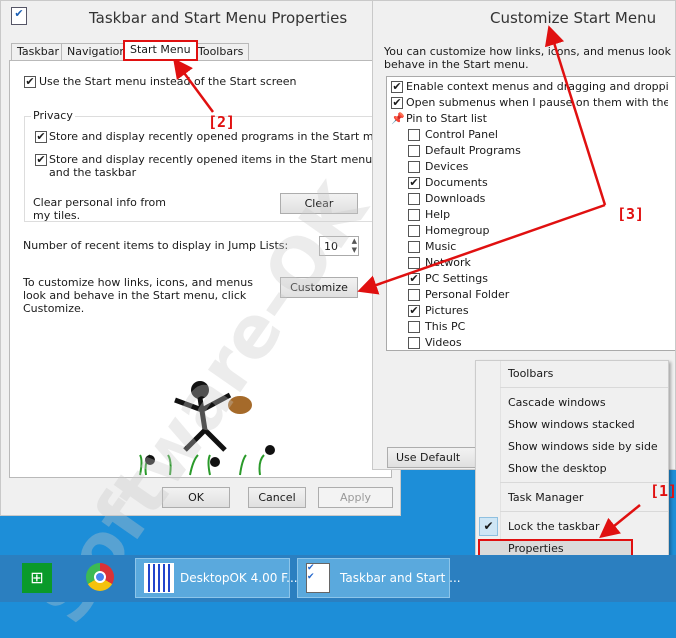 The width and height of the screenshot is (676, 638). Describe the element at coordinates (222, 122) in the screenshot. I see `annotation-2: [2]` at that location.